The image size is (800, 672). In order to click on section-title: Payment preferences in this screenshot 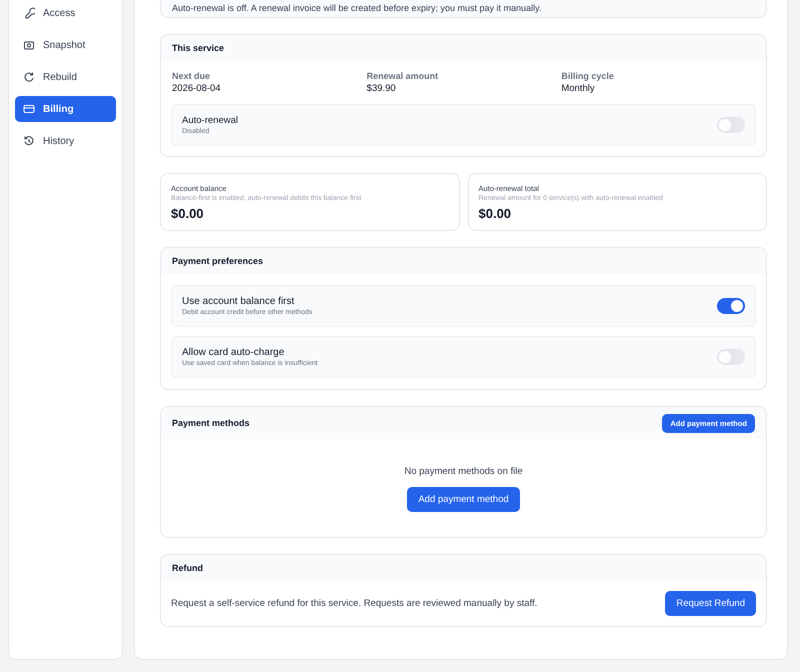, I will do `click(218, 261)`.